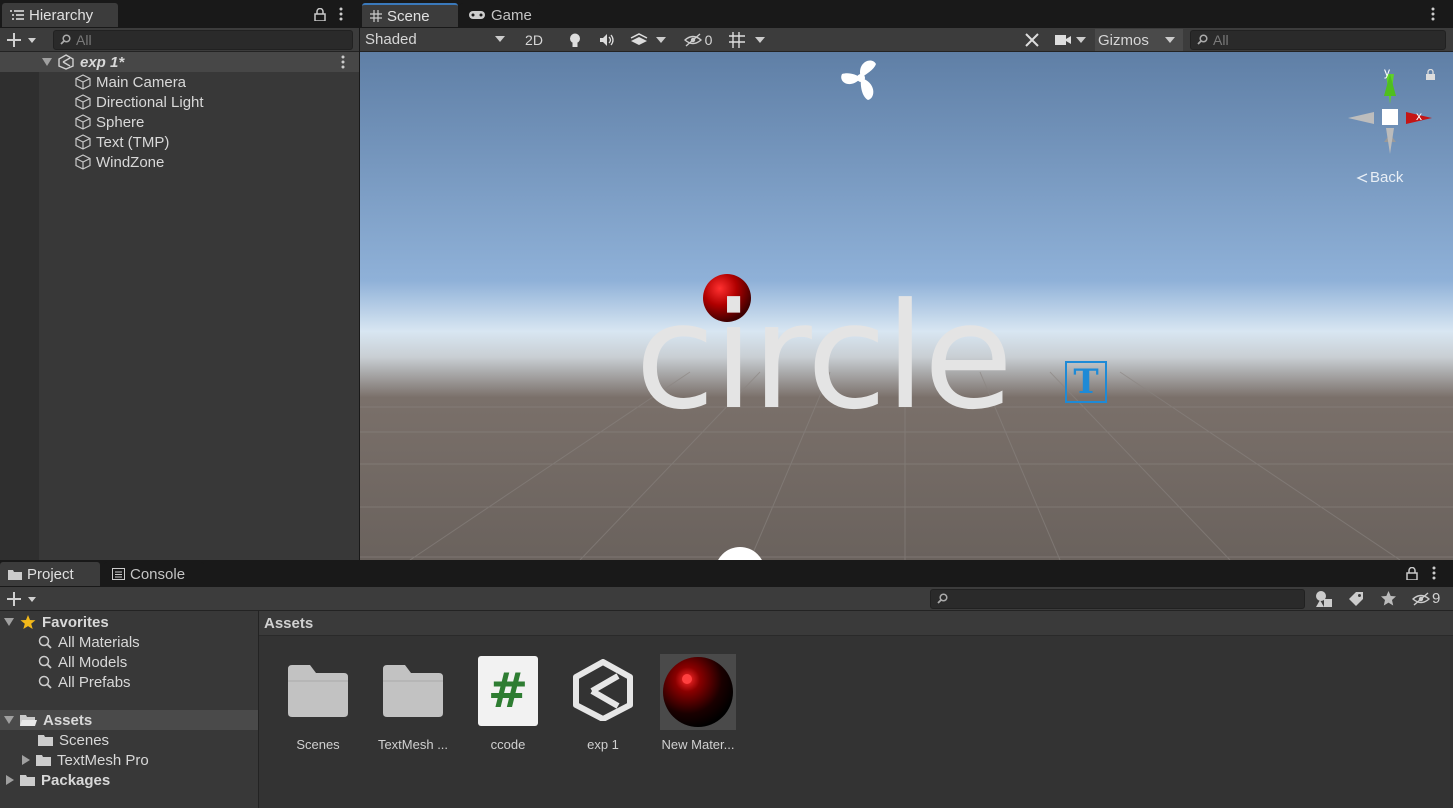  Describe the element at coordinates (1324, 599) in the screenshot. I see `search-by-type-icon` at that location.